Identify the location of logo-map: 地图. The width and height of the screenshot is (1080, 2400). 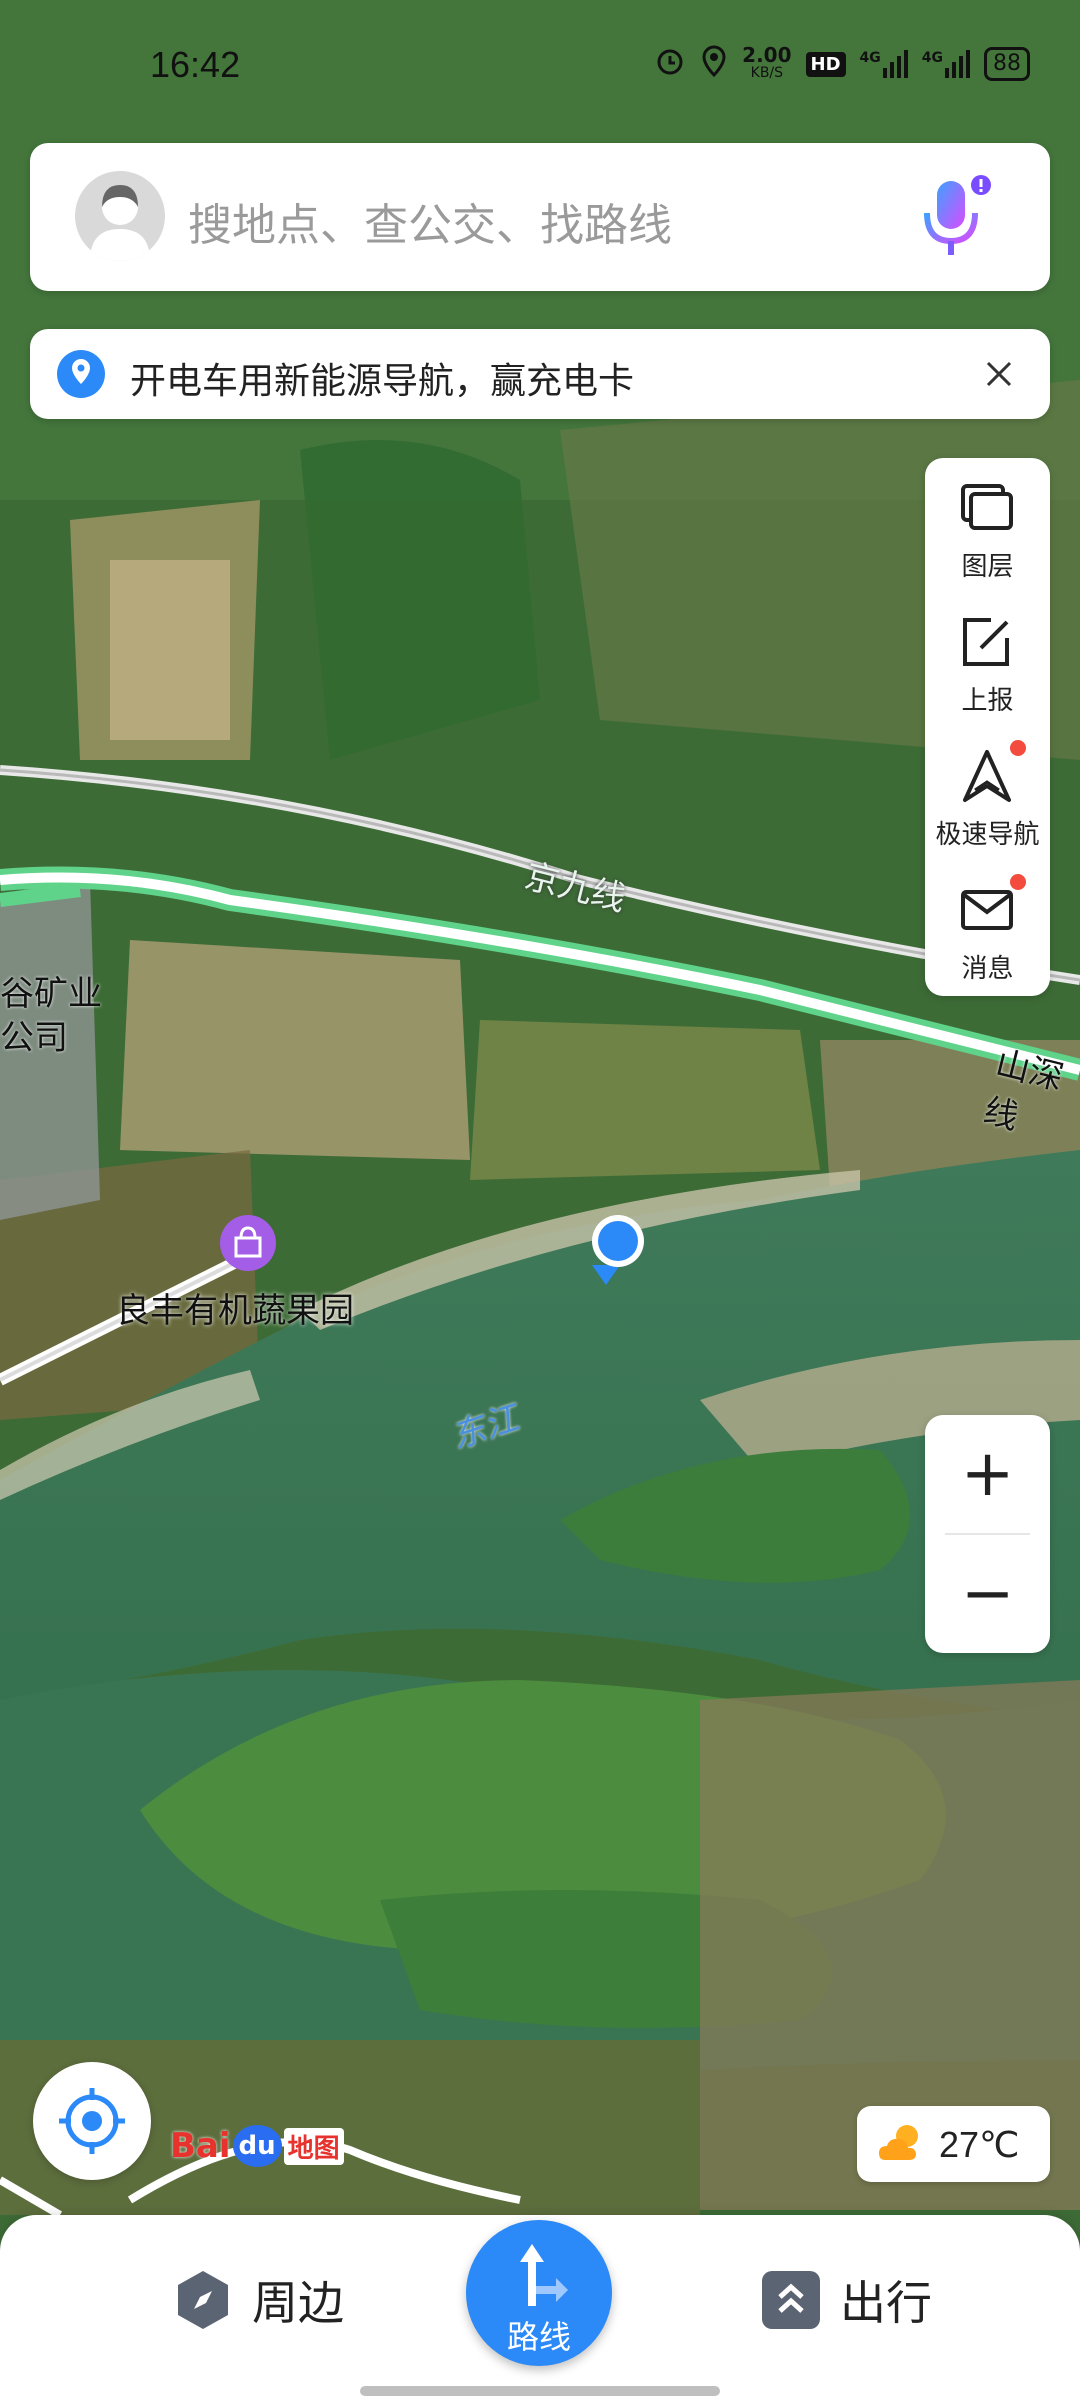
(313, 2146).